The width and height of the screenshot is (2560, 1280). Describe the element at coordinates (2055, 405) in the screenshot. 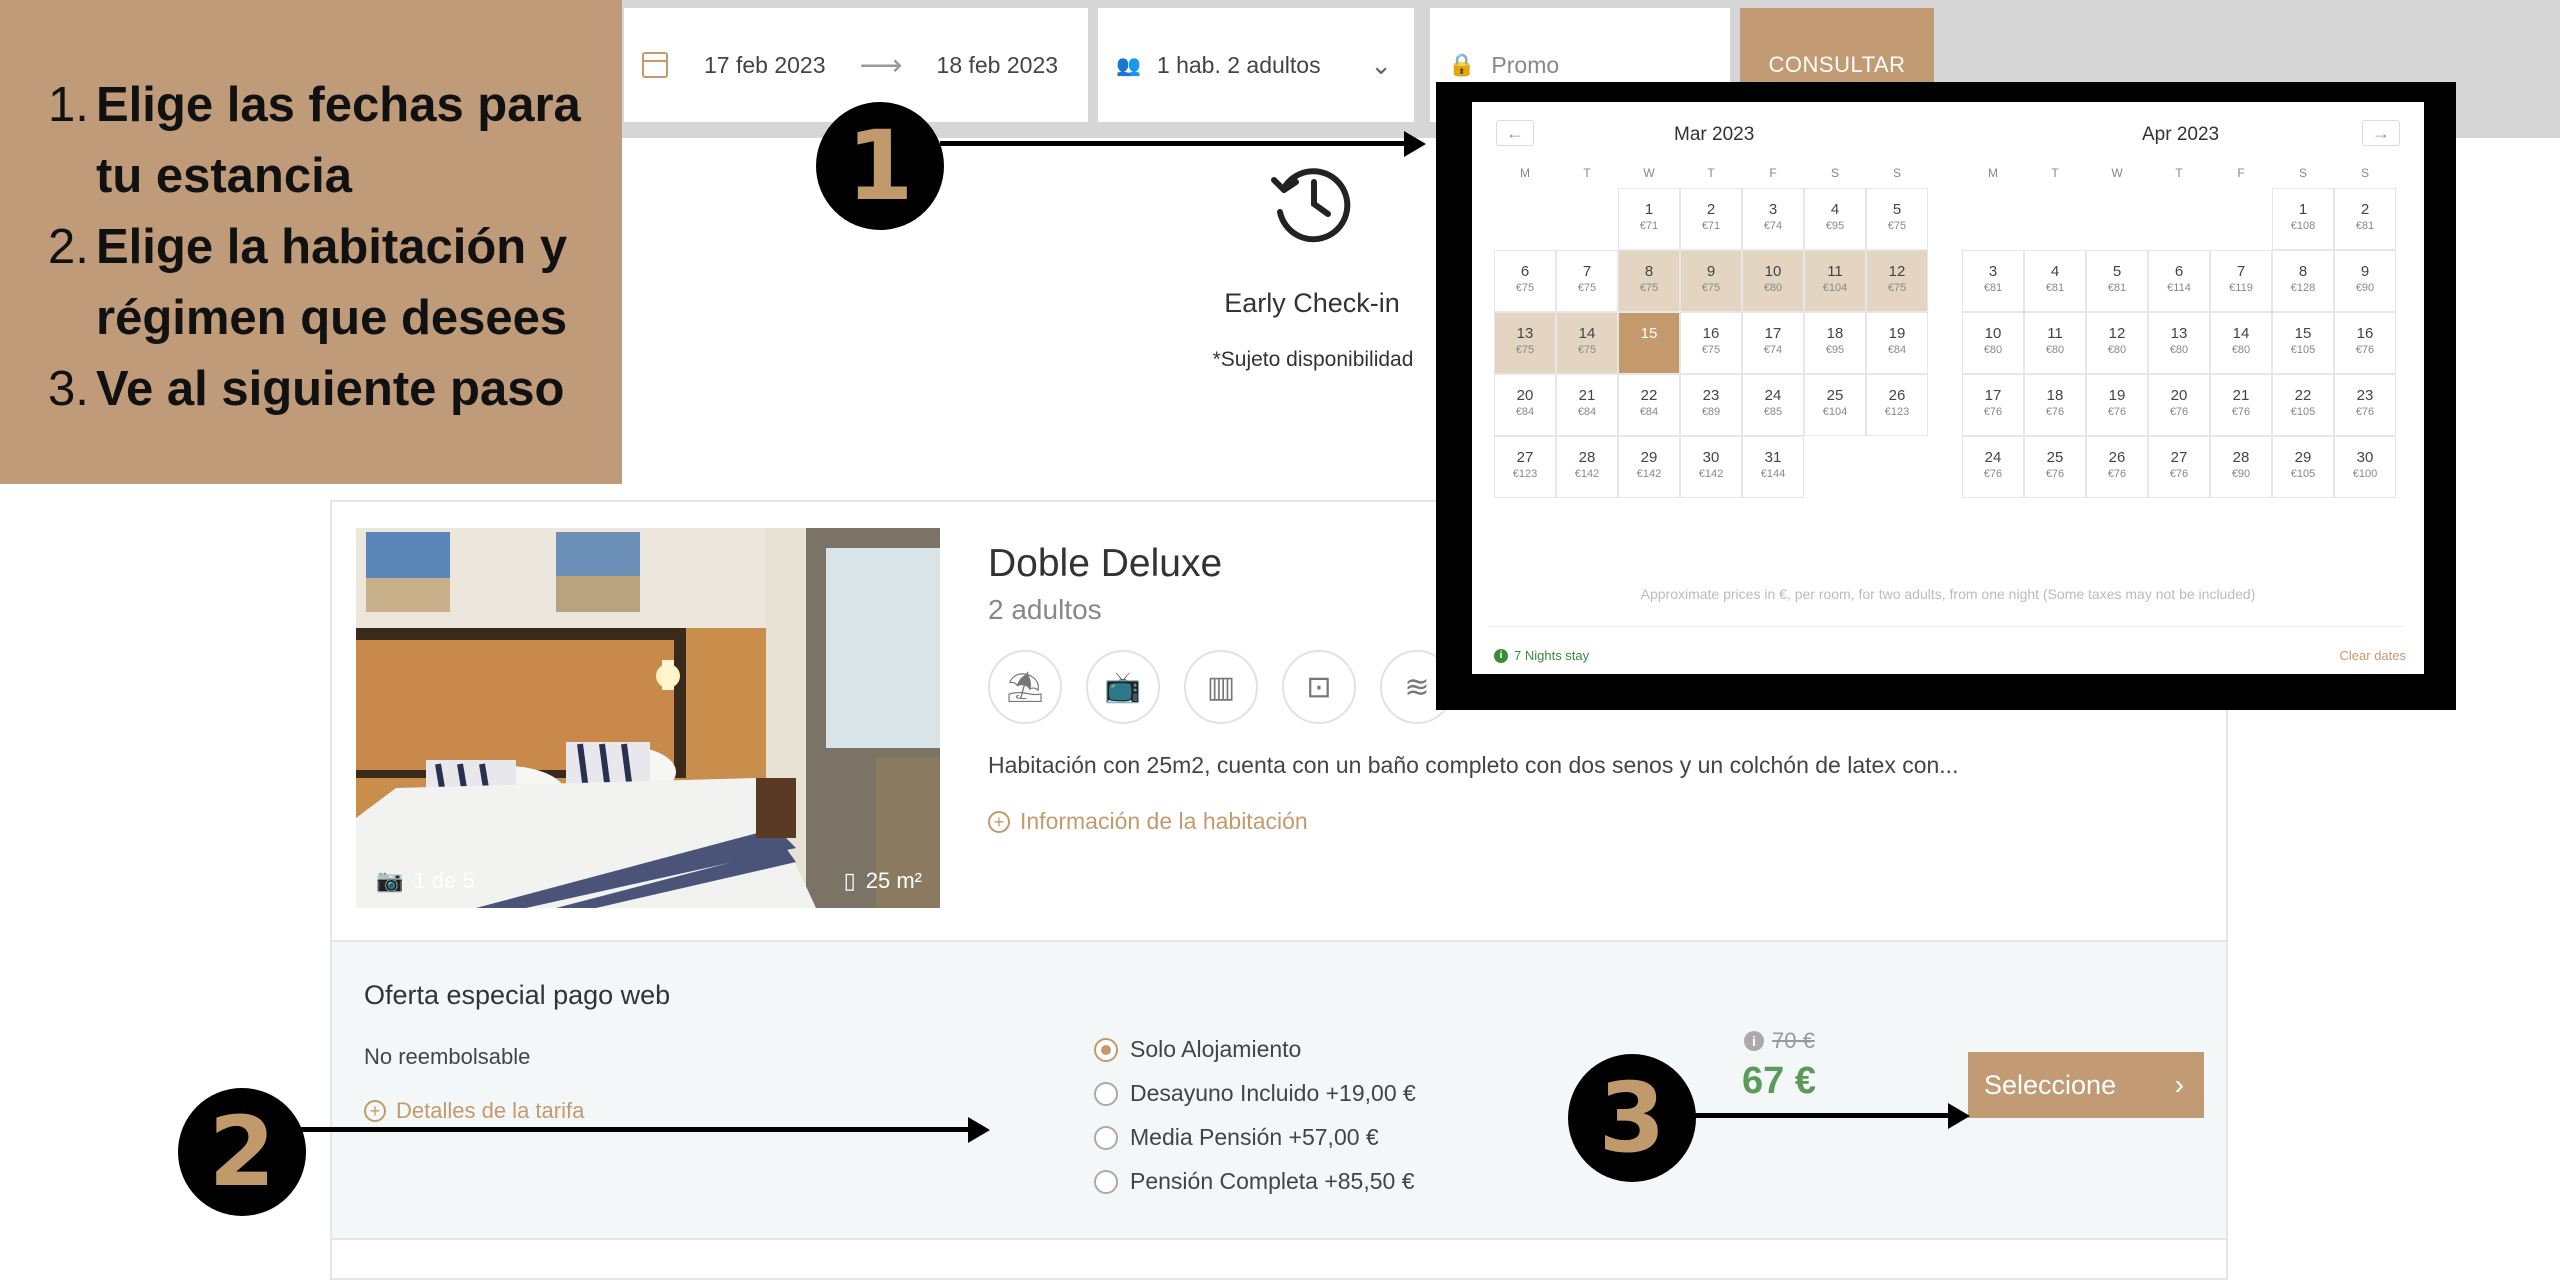

I see `calendar-day: 18 €76` at that location.